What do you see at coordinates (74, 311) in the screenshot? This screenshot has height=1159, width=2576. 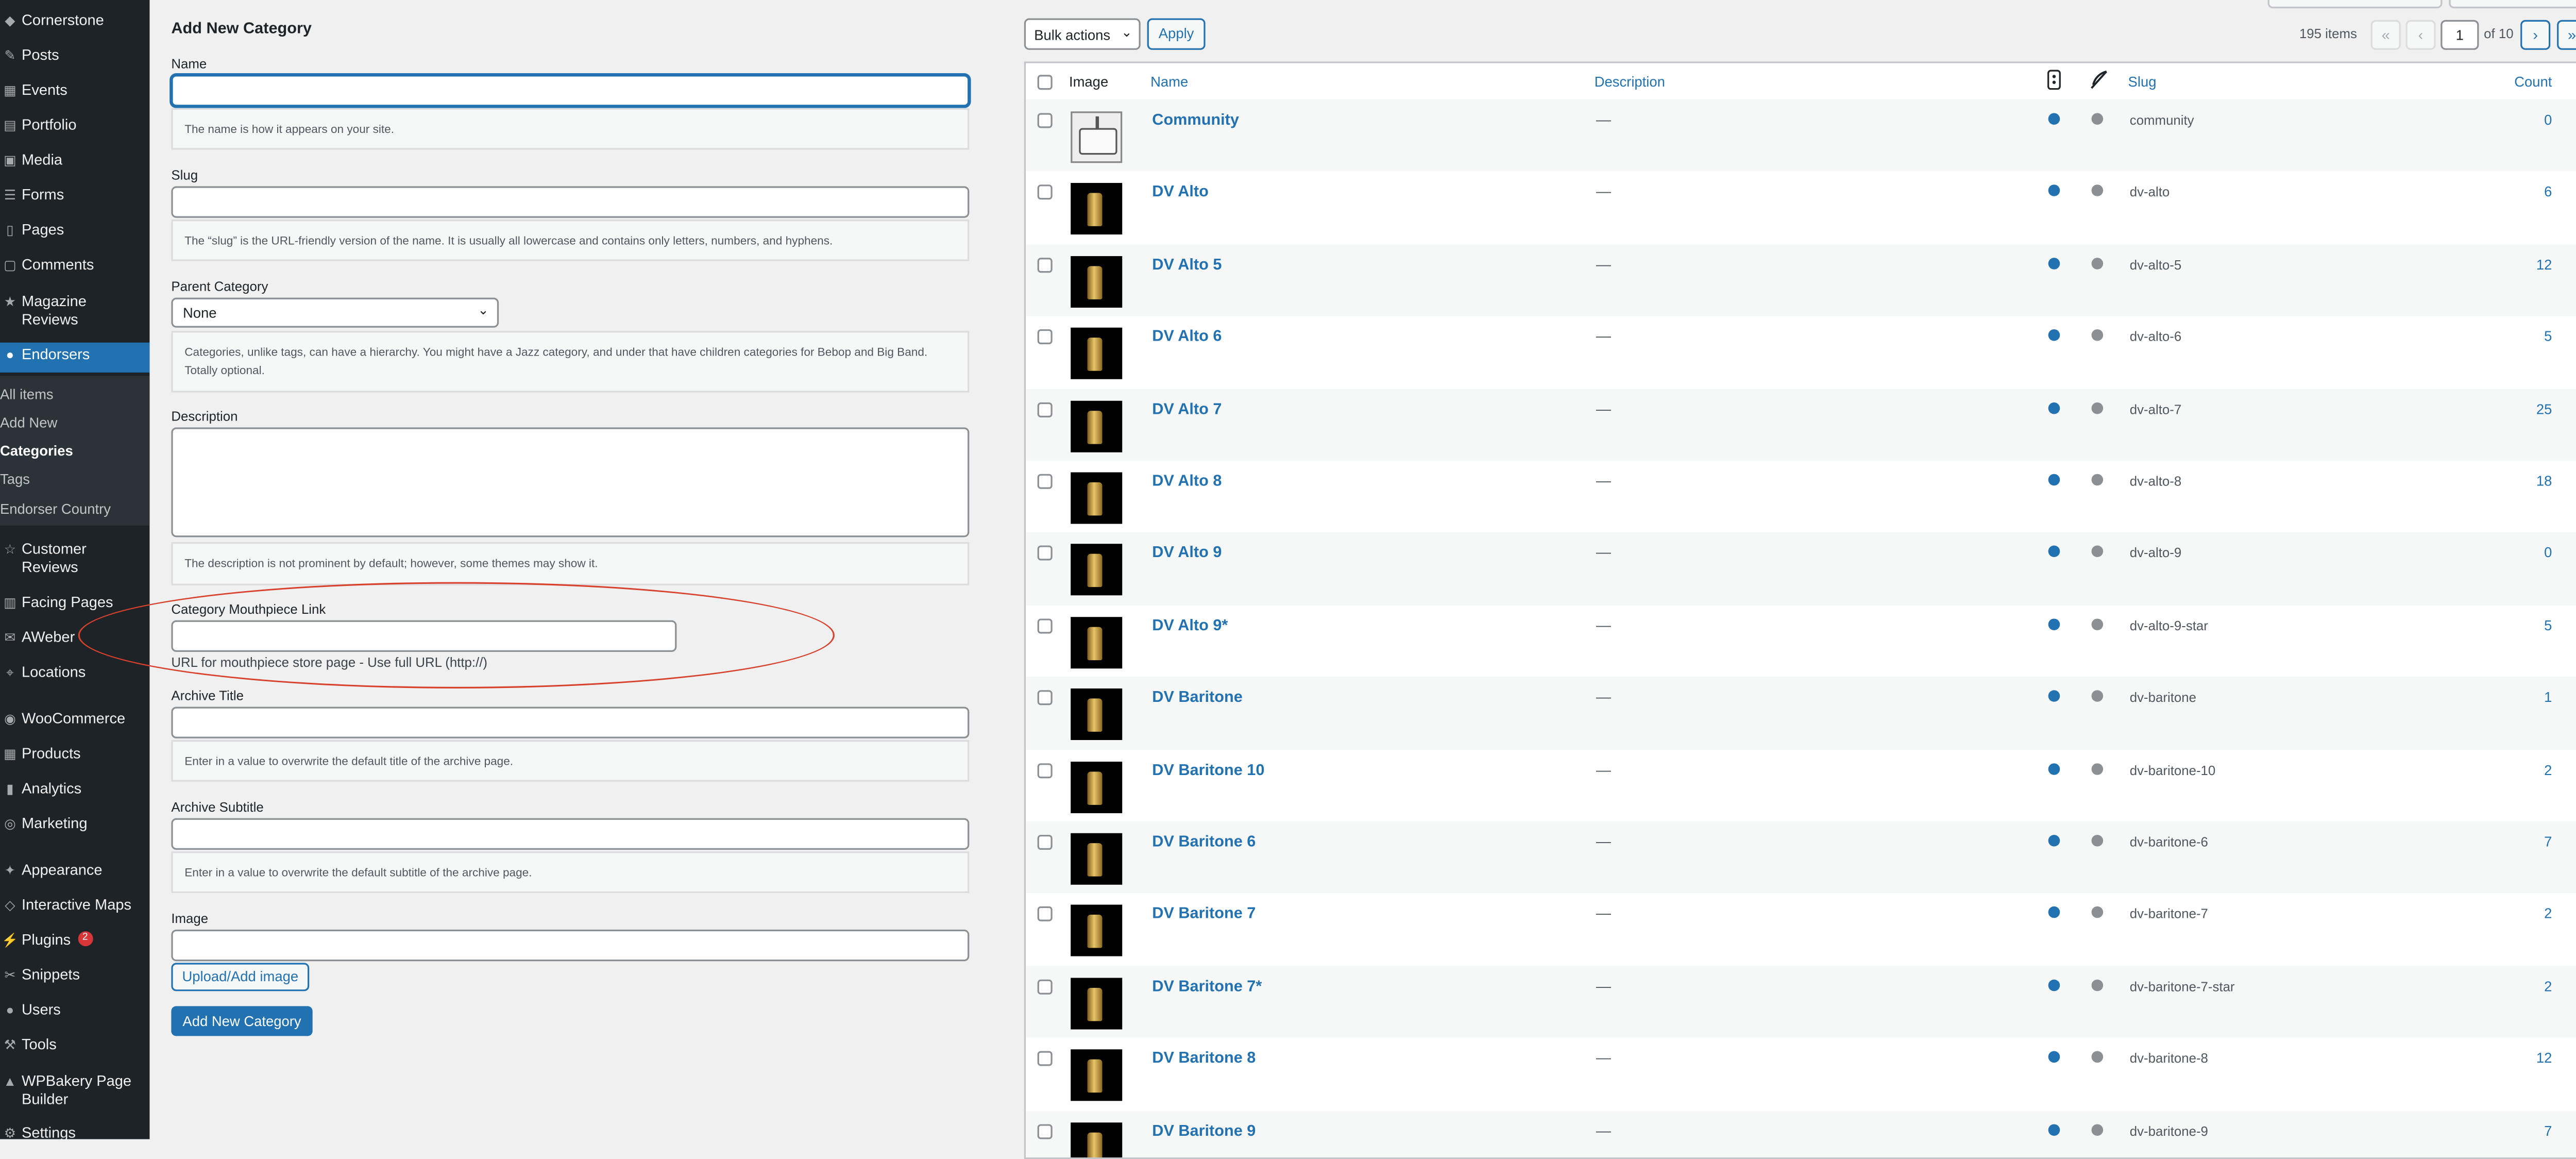 I see `sidebar-item-magazine-reviews: ★ Magazine Reviews` at bounding box center [74, 311].